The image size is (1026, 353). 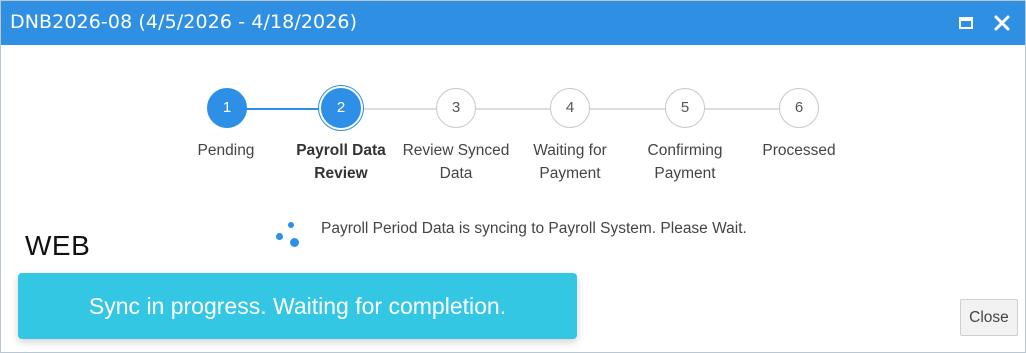 What do you see at coordinates (685, 173) in the screenshot?
I see `step-5-label-line2: Payment` at bounding box center [685, 173].